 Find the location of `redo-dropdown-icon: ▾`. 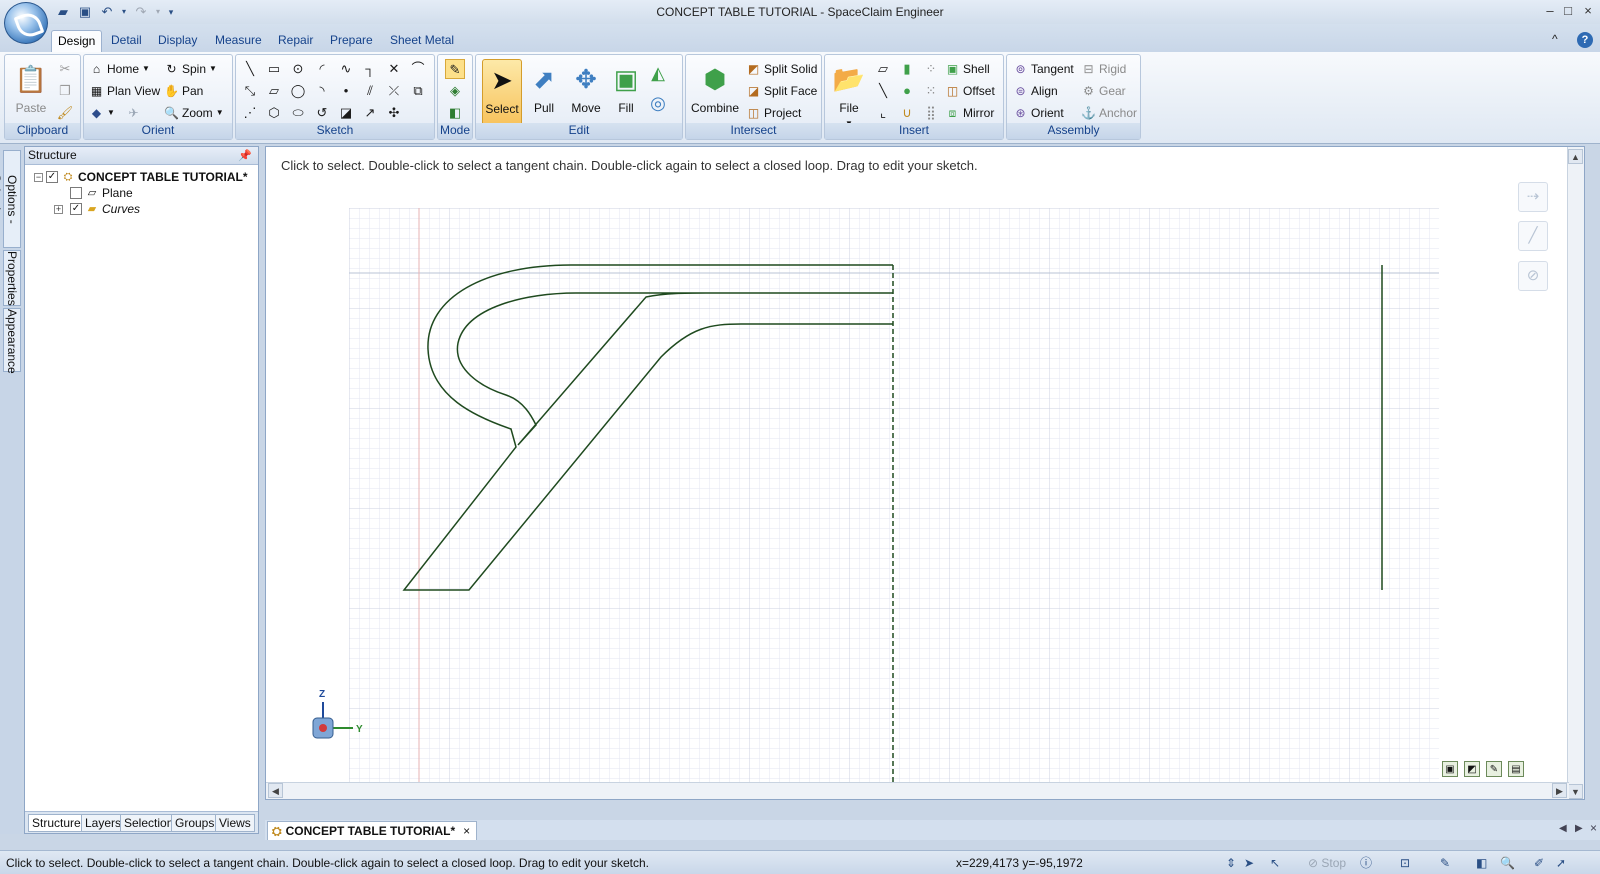

redo-dropdown-icon: ▾ is located at coordinates (158, 12).